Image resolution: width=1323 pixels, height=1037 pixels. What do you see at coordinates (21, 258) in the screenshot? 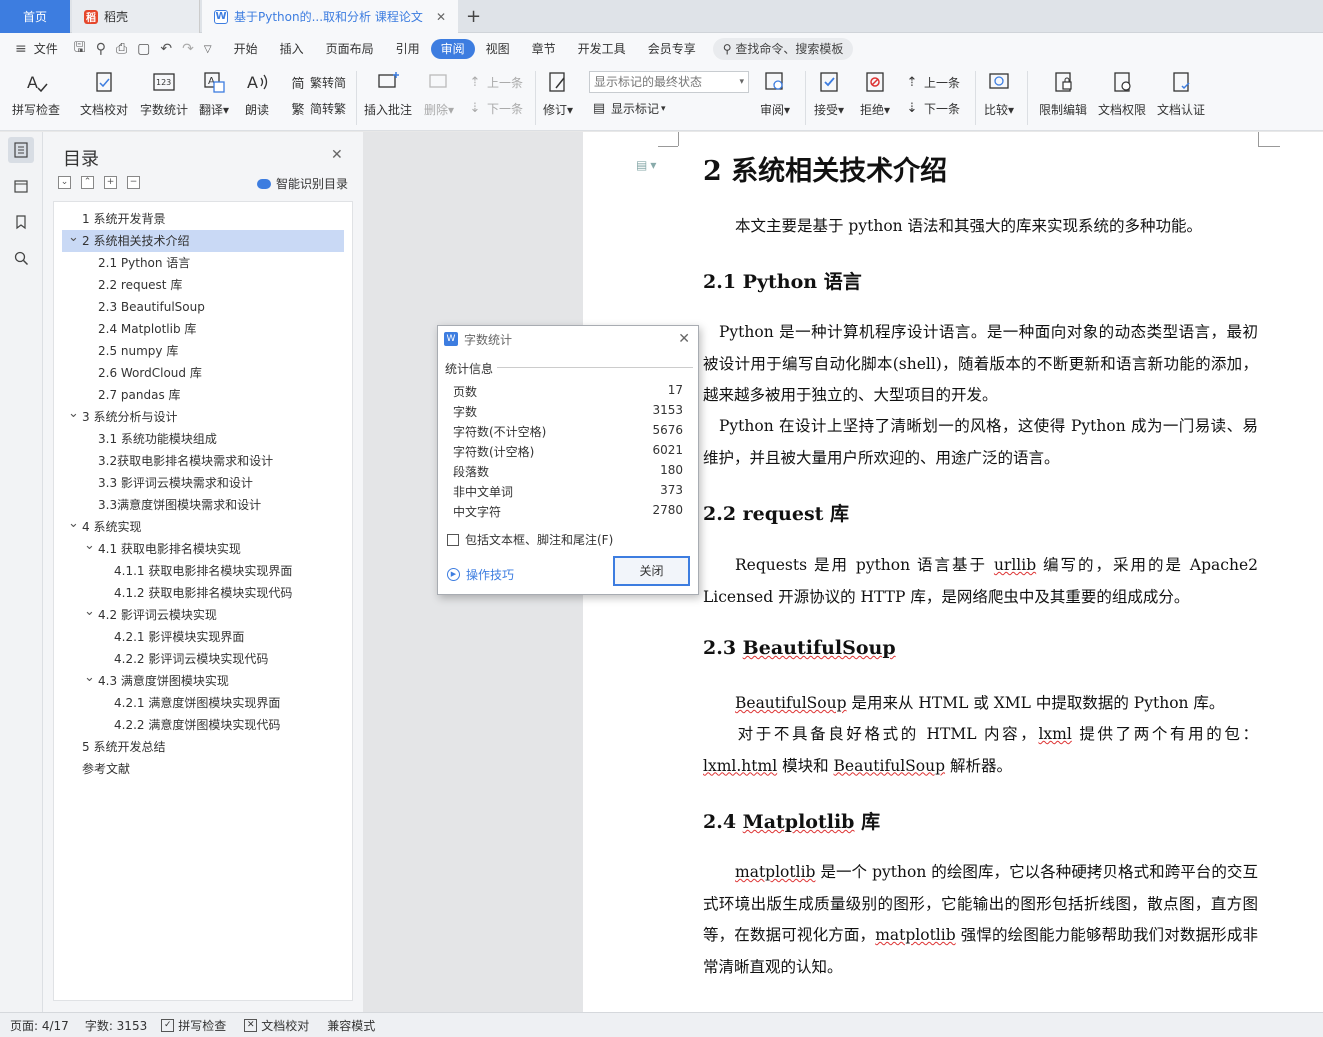
I see `search-icon` at bounding box center [21, 258].